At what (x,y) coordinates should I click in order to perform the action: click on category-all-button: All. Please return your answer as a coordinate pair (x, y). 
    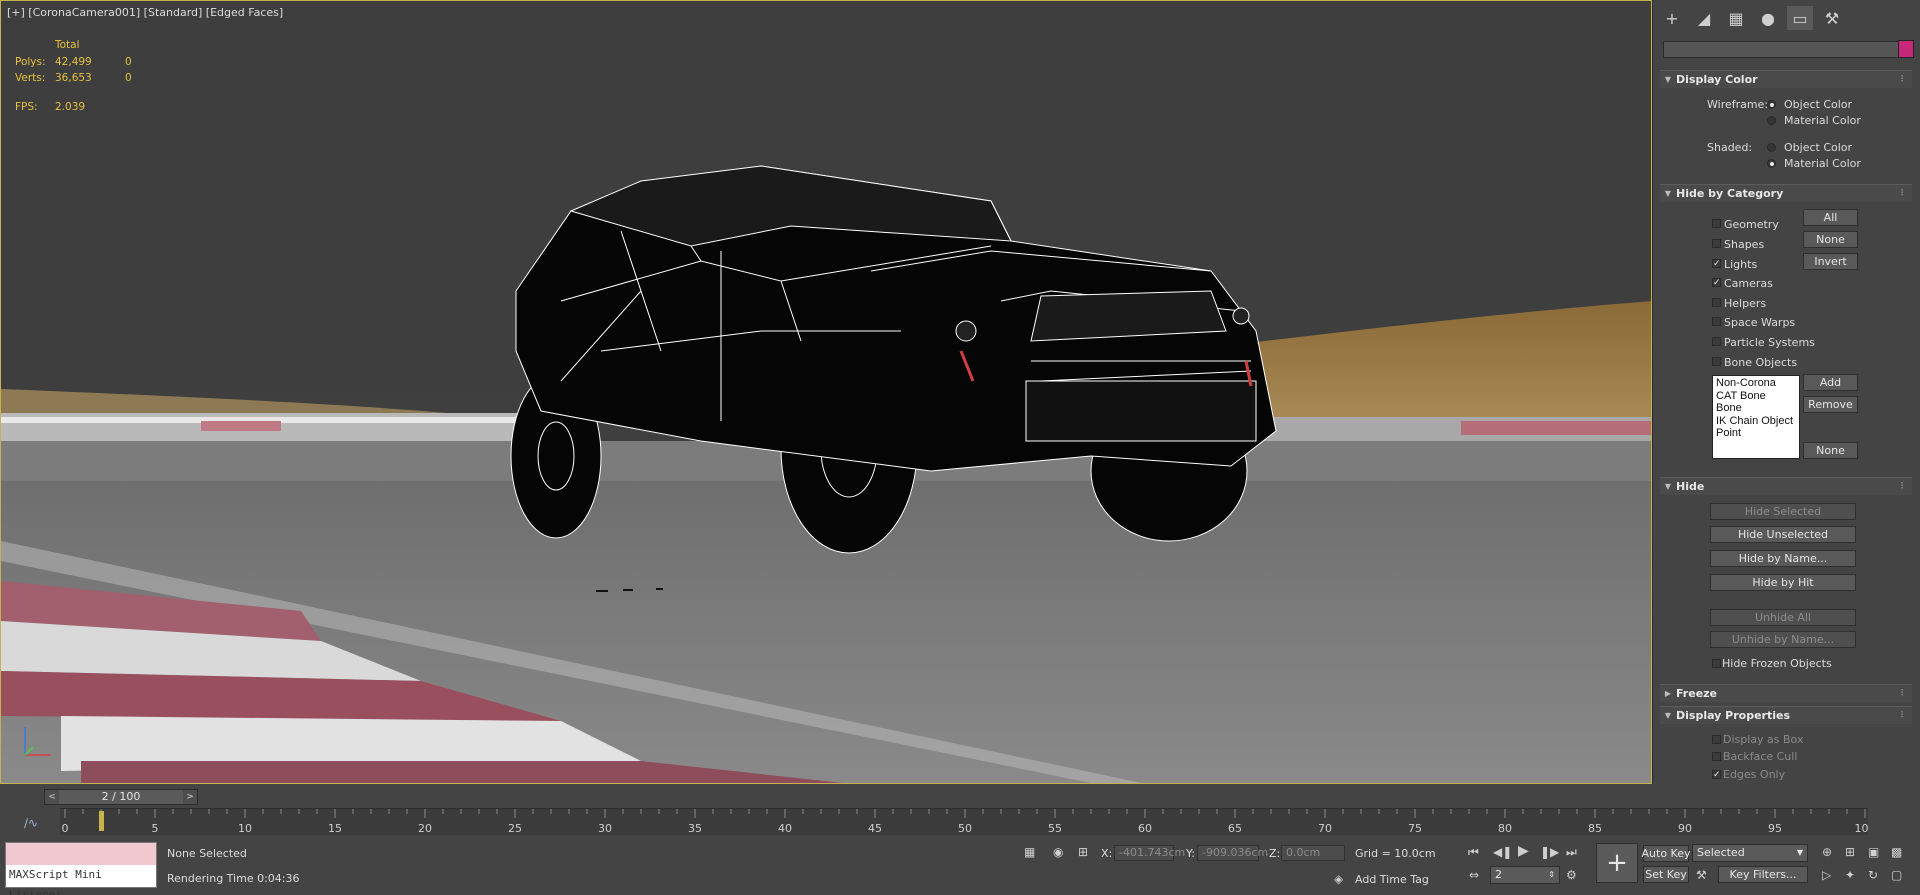
    Looking at the image, I should click on (1830, 217).